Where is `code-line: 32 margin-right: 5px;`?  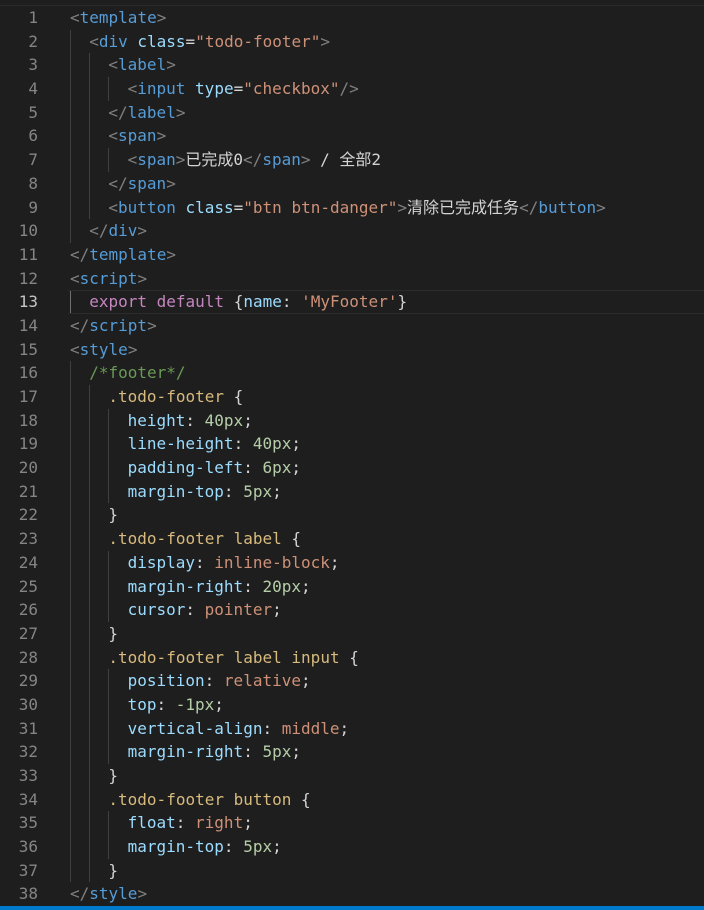 code-line: 32 margin-right: 5px; is located at coordinates (352, 752).